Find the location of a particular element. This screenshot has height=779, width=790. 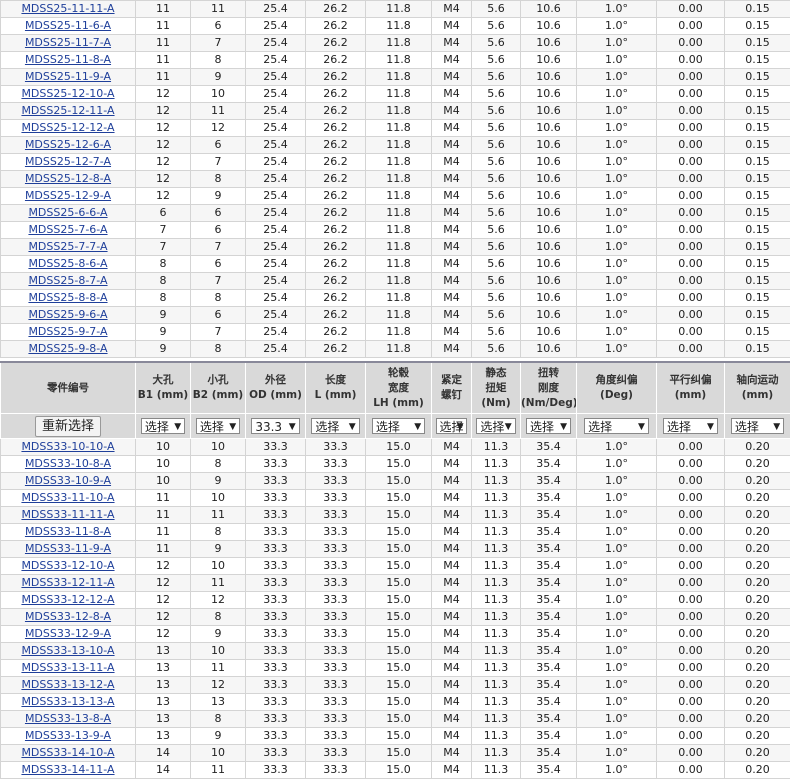

part-number-link: MDSS33-13-9-A is located at coordinates (68, 735).